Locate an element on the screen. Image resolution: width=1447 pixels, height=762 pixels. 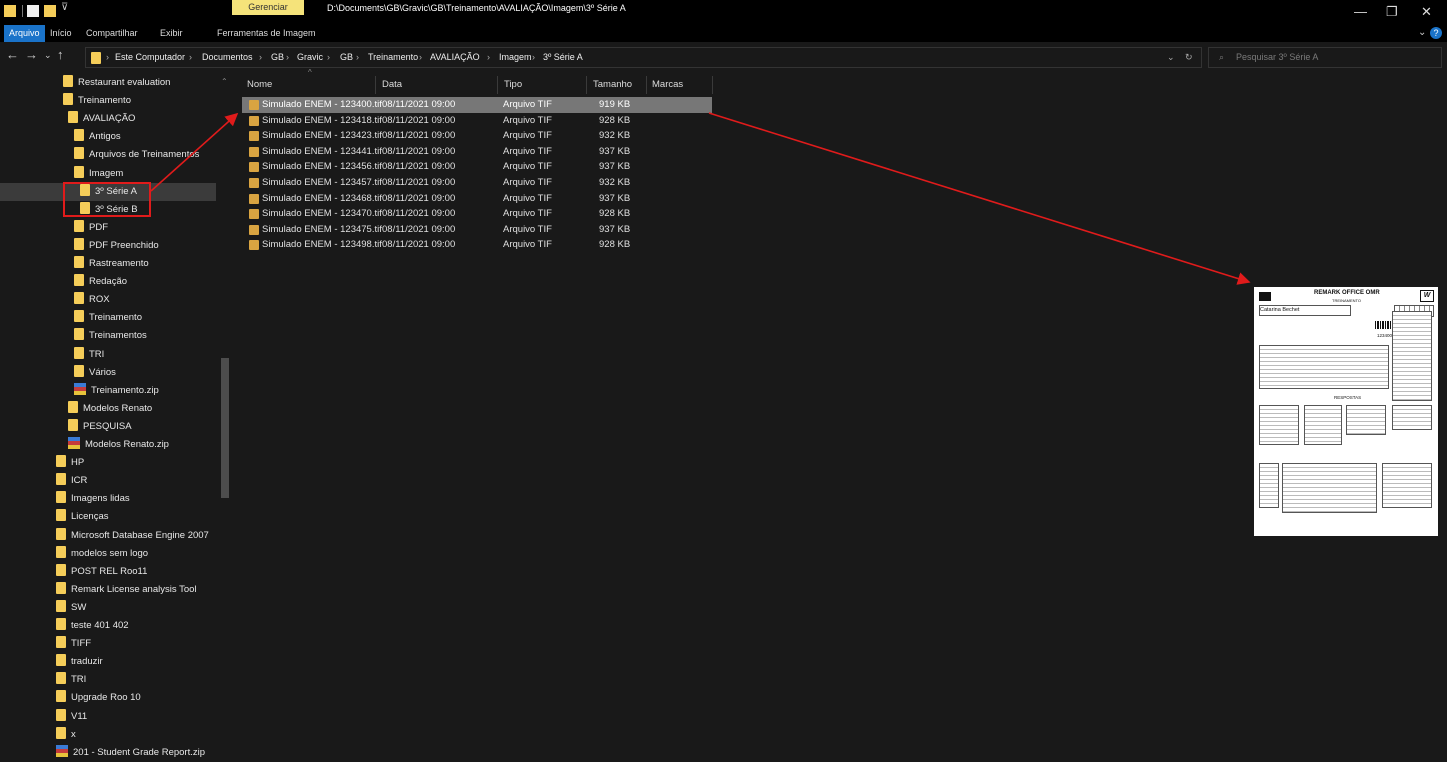
arrow-to-file is located at coordinates (194, 152).